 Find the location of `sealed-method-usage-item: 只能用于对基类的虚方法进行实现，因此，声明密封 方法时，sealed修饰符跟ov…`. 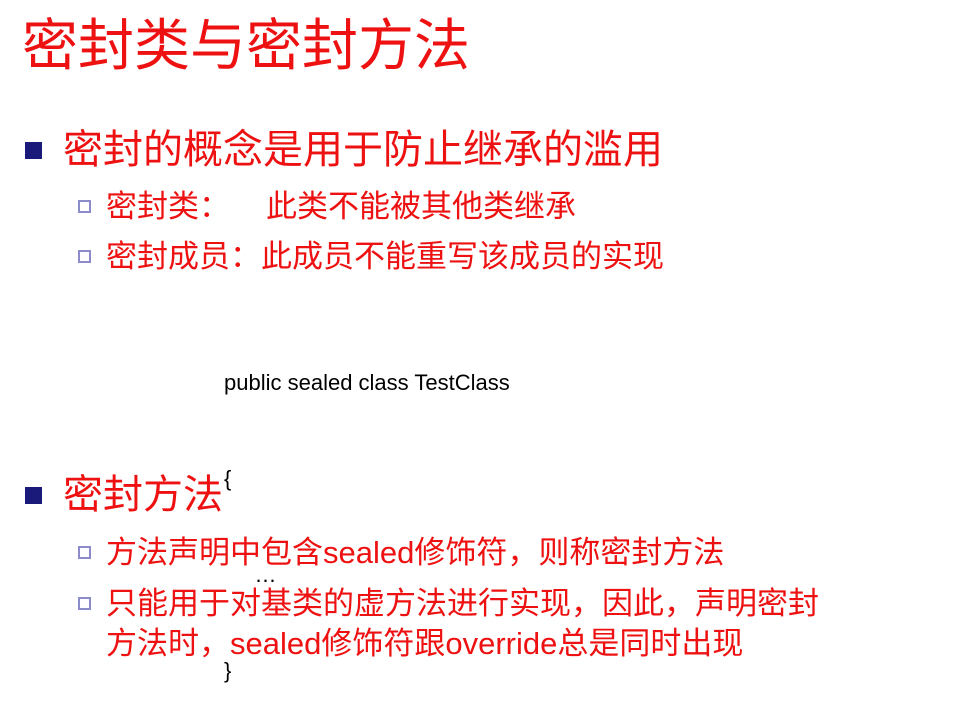

sealed-method-usage-item: 只能用于对基类的虚方法进行实现，因此，声明密封 方法时，sealed修饰符跟ov… is located at coordinates (448, 624).